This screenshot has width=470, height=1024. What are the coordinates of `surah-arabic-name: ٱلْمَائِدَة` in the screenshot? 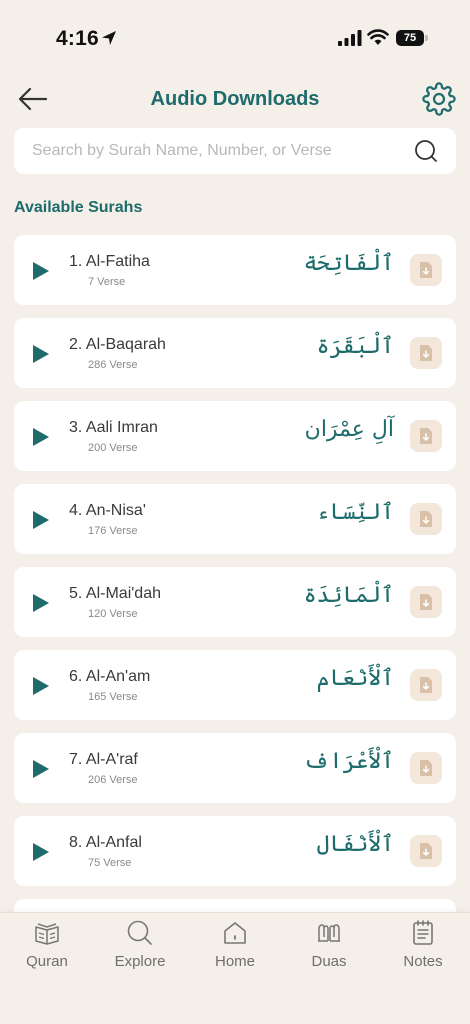 It's located at (348, 595).